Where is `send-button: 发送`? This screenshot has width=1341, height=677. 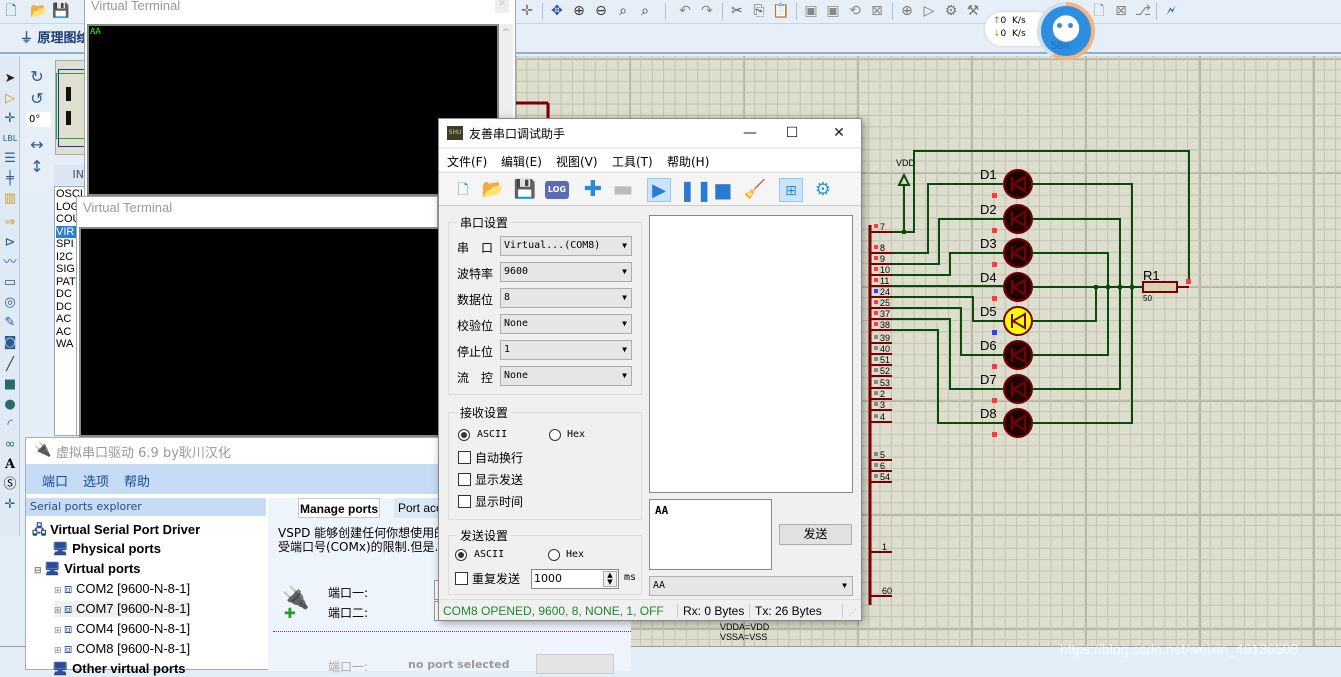
send-button: 发送 is located at coordinates (815, 534).